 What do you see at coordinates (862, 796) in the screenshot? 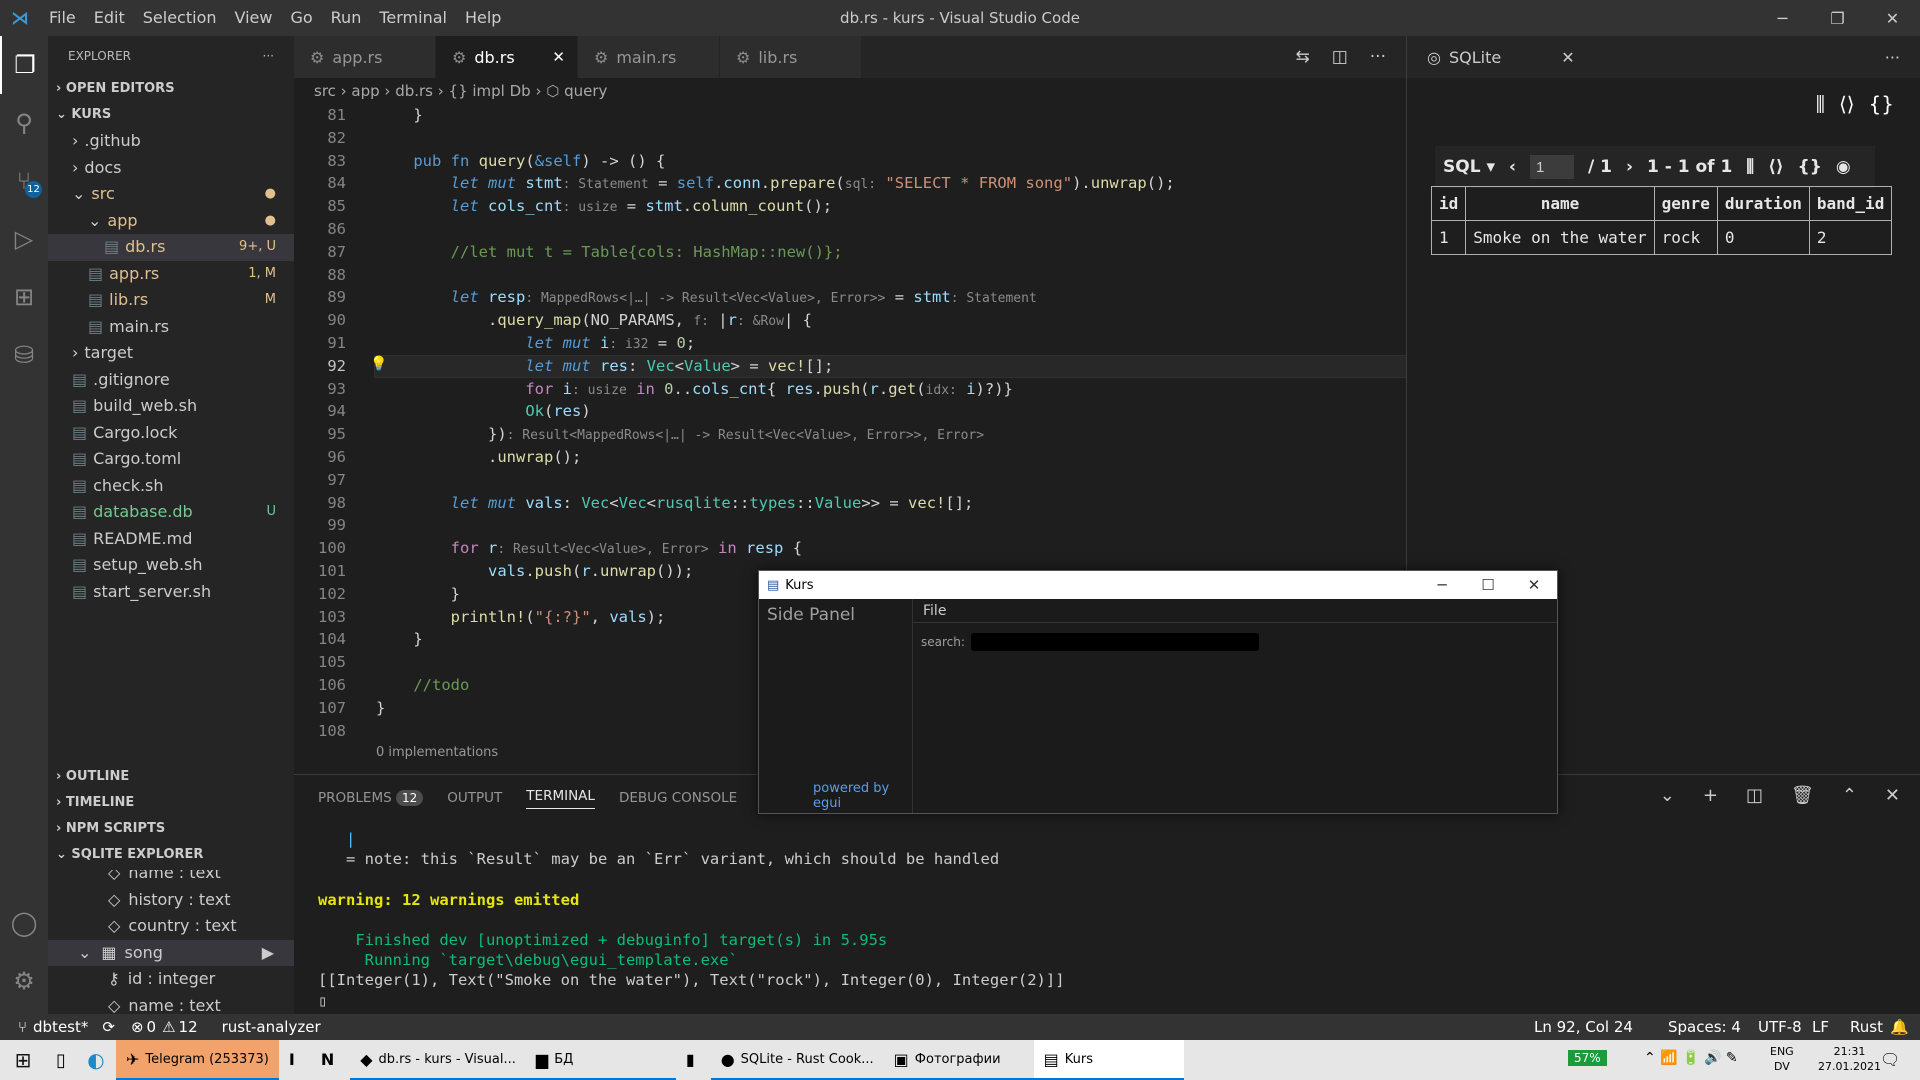
I see `powered-by-link: powered by egui` at bounding box center [862, 796].